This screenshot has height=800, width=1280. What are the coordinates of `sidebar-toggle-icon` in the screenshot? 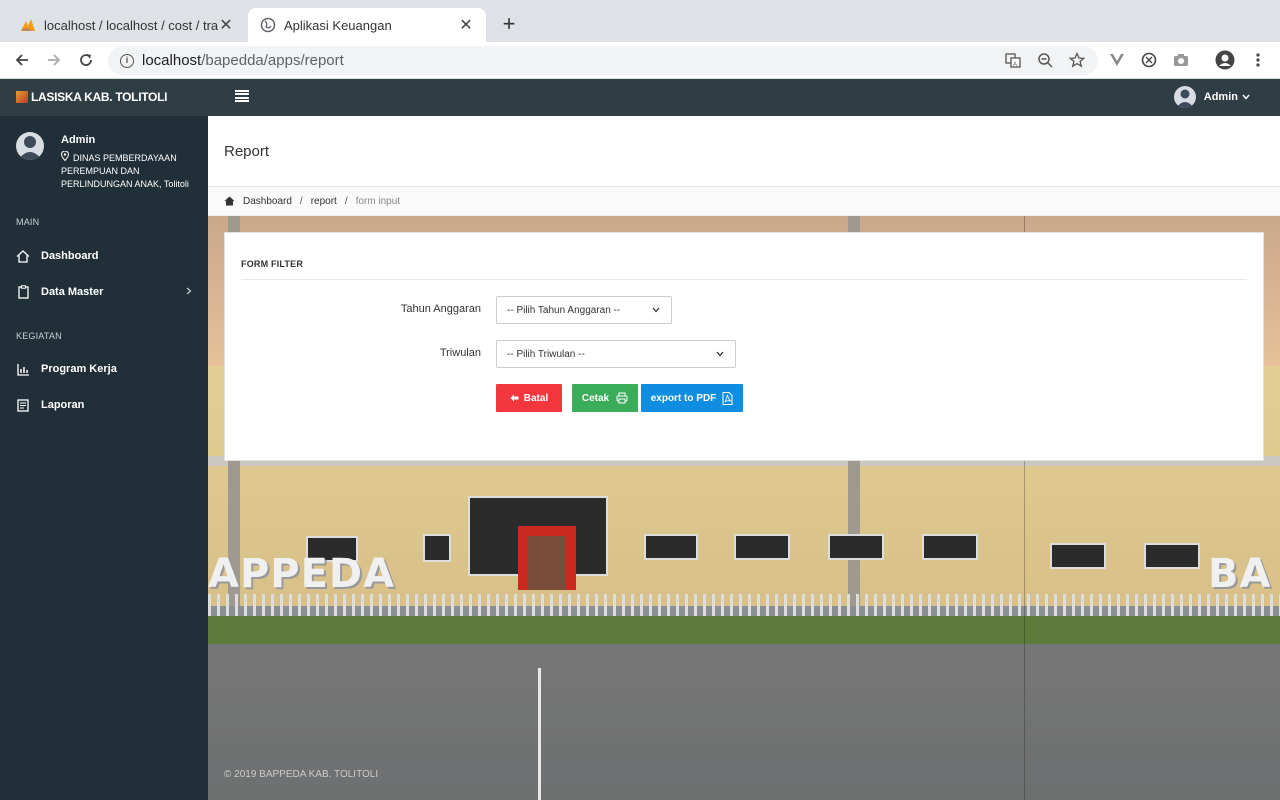 It's located at (242, 96).